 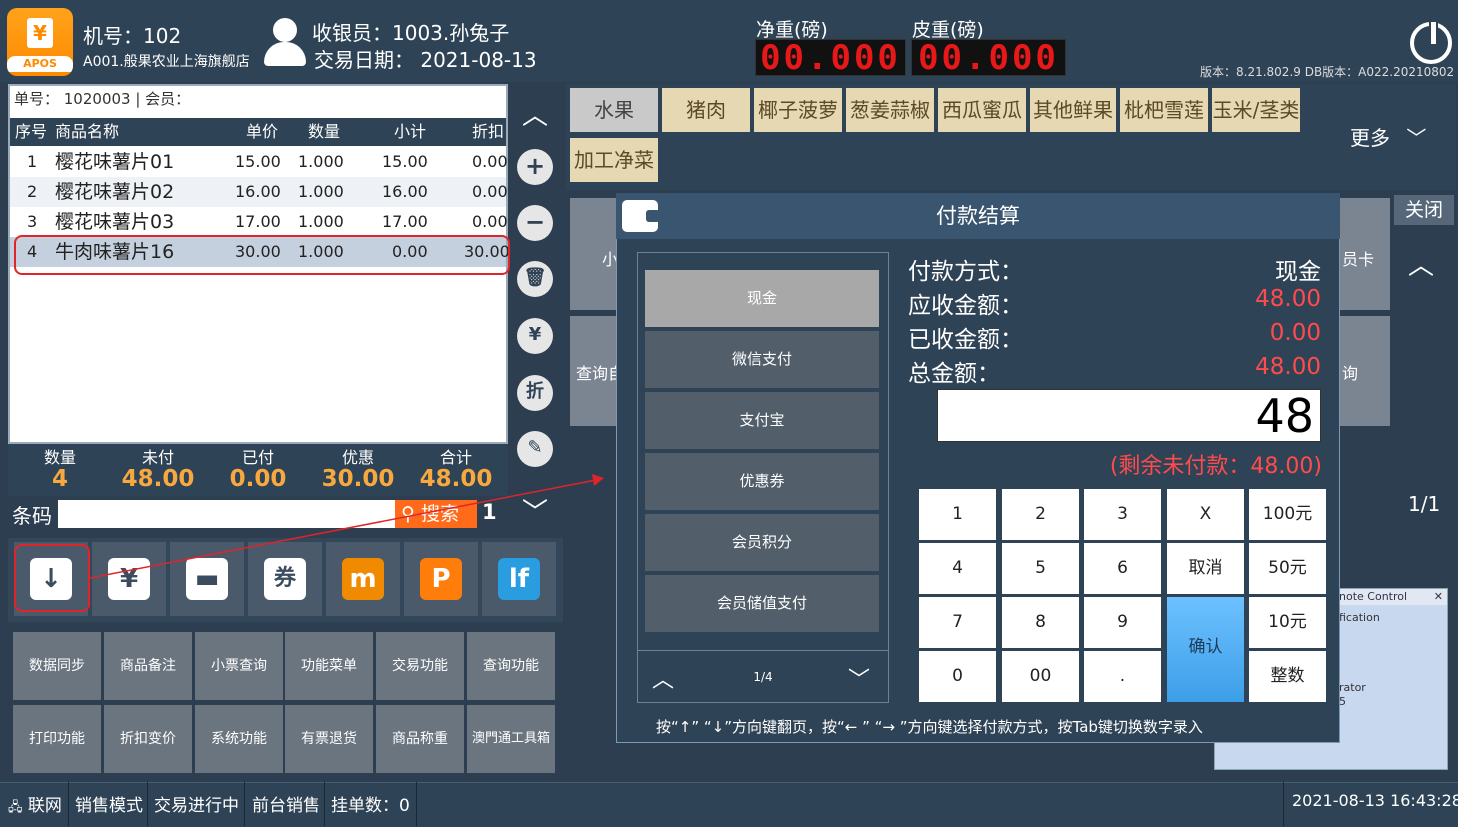 I want to click on trade-status: 交易进行中, so click(x=196, y=806).